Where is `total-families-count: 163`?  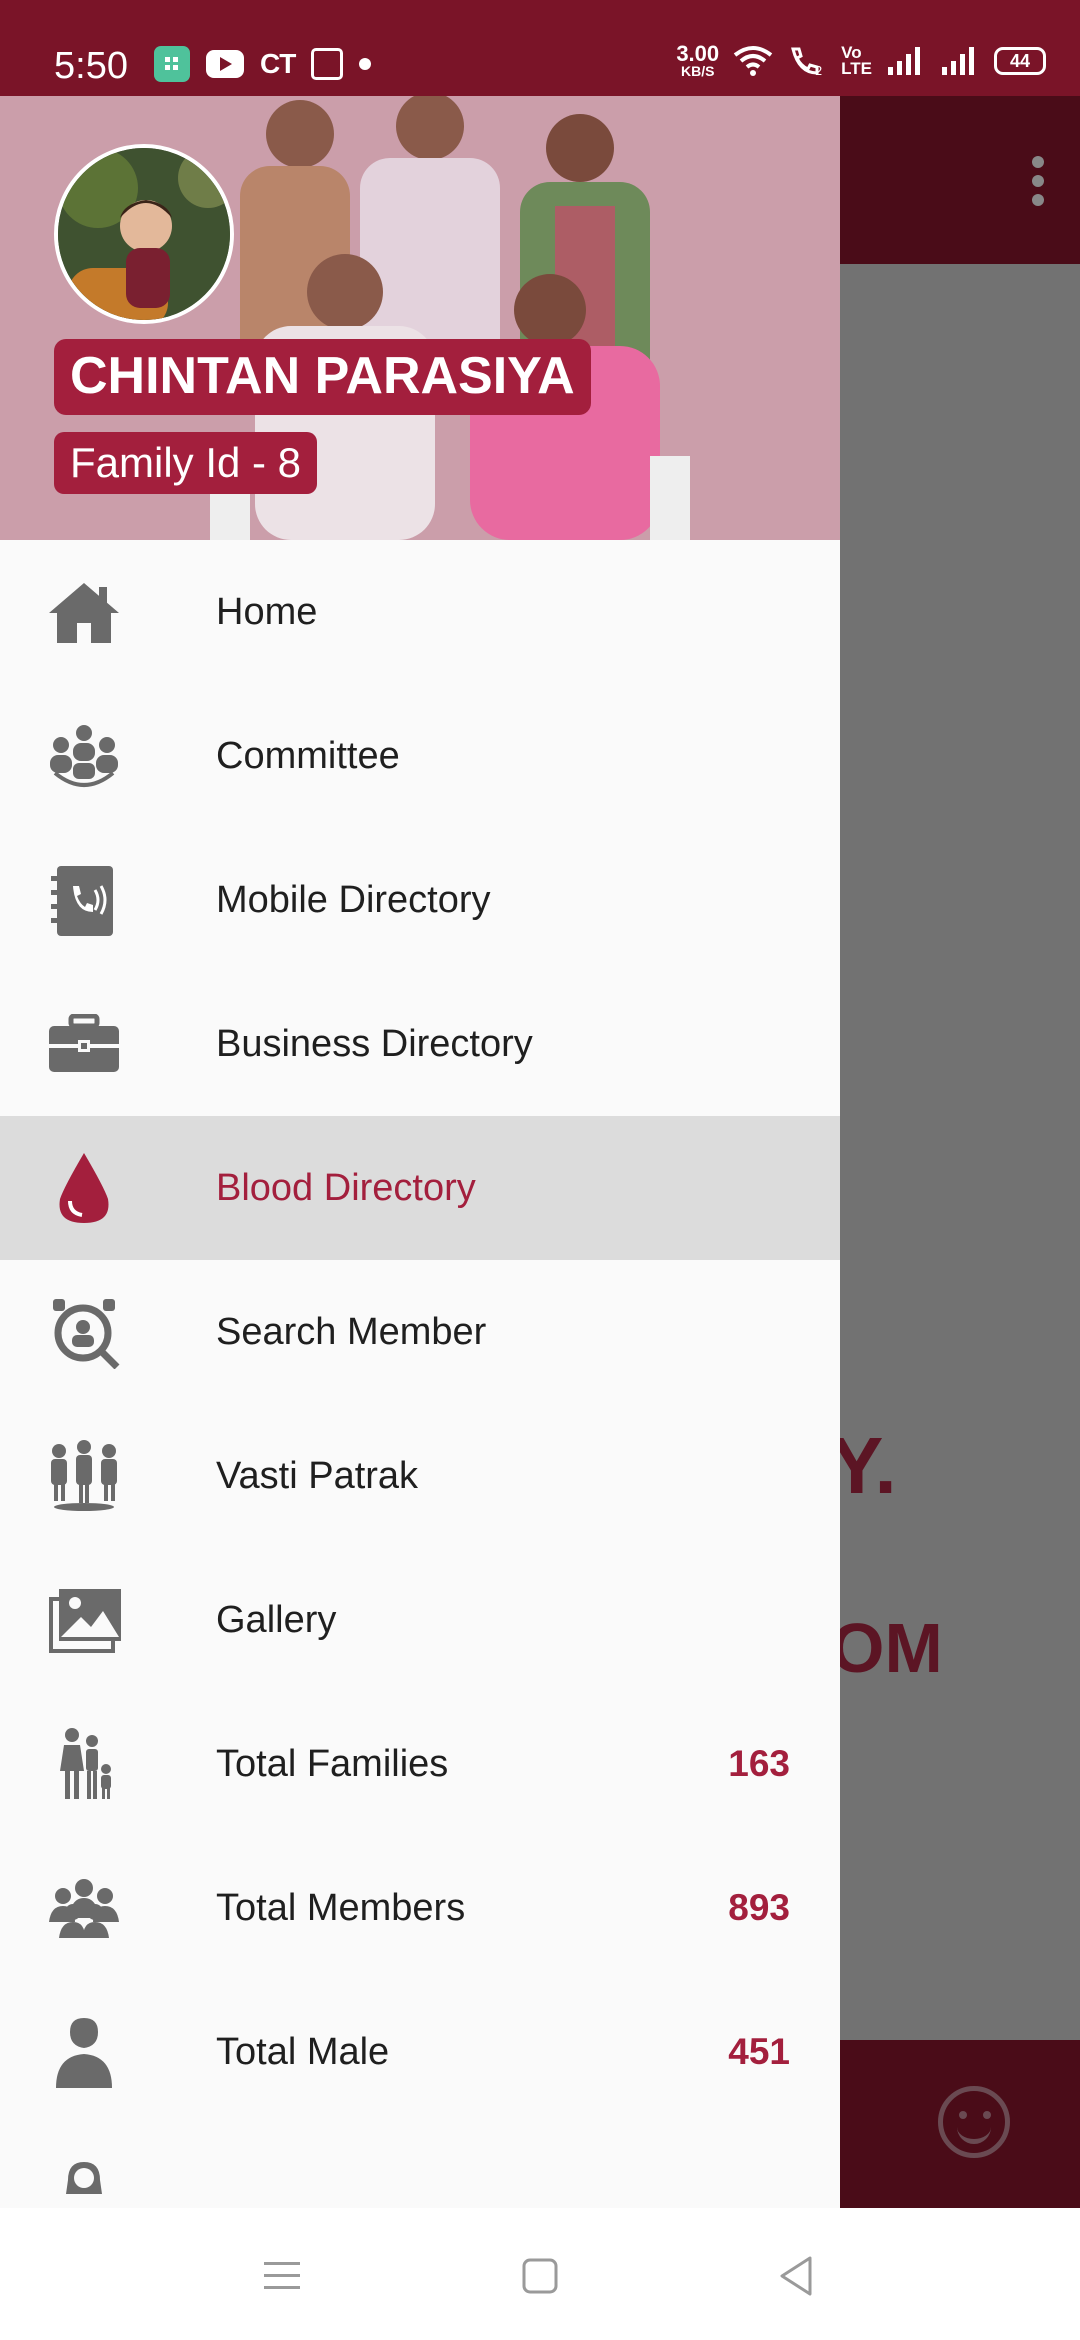
total-families-count: 163 is located at coordinates (759, 1763).